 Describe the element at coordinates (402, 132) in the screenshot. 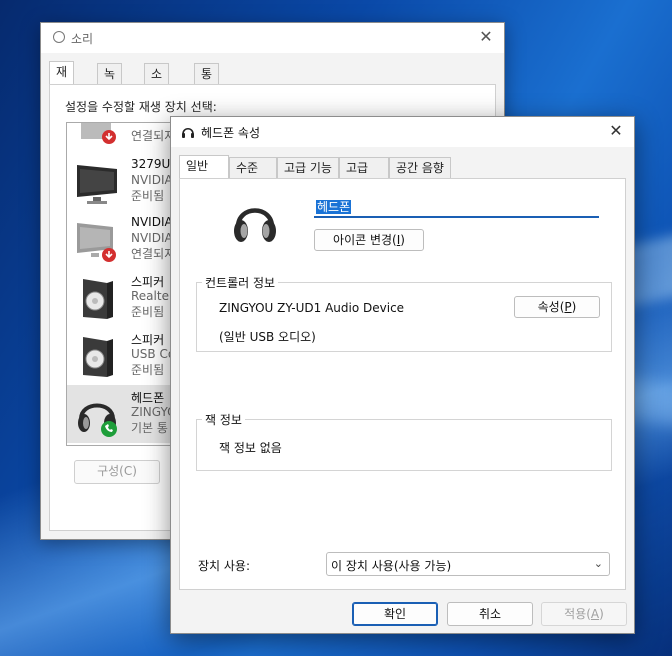

I see `title-bar: 헤드폰 속성 ✕` at that location.